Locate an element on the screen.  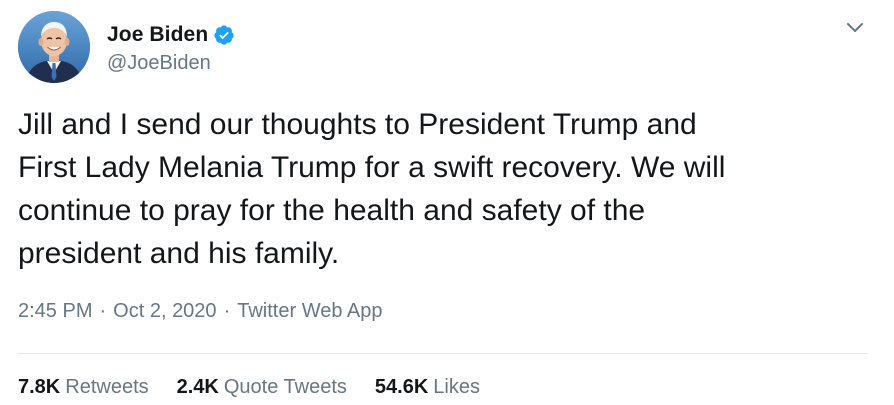
avatar-image is located at coordinates (54, 47).